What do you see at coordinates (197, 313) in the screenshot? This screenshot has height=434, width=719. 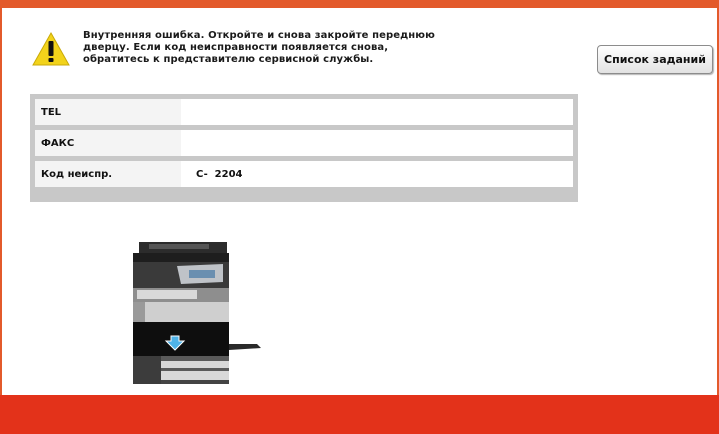 I see `printer-illustration` at bounding box center [197, 313].